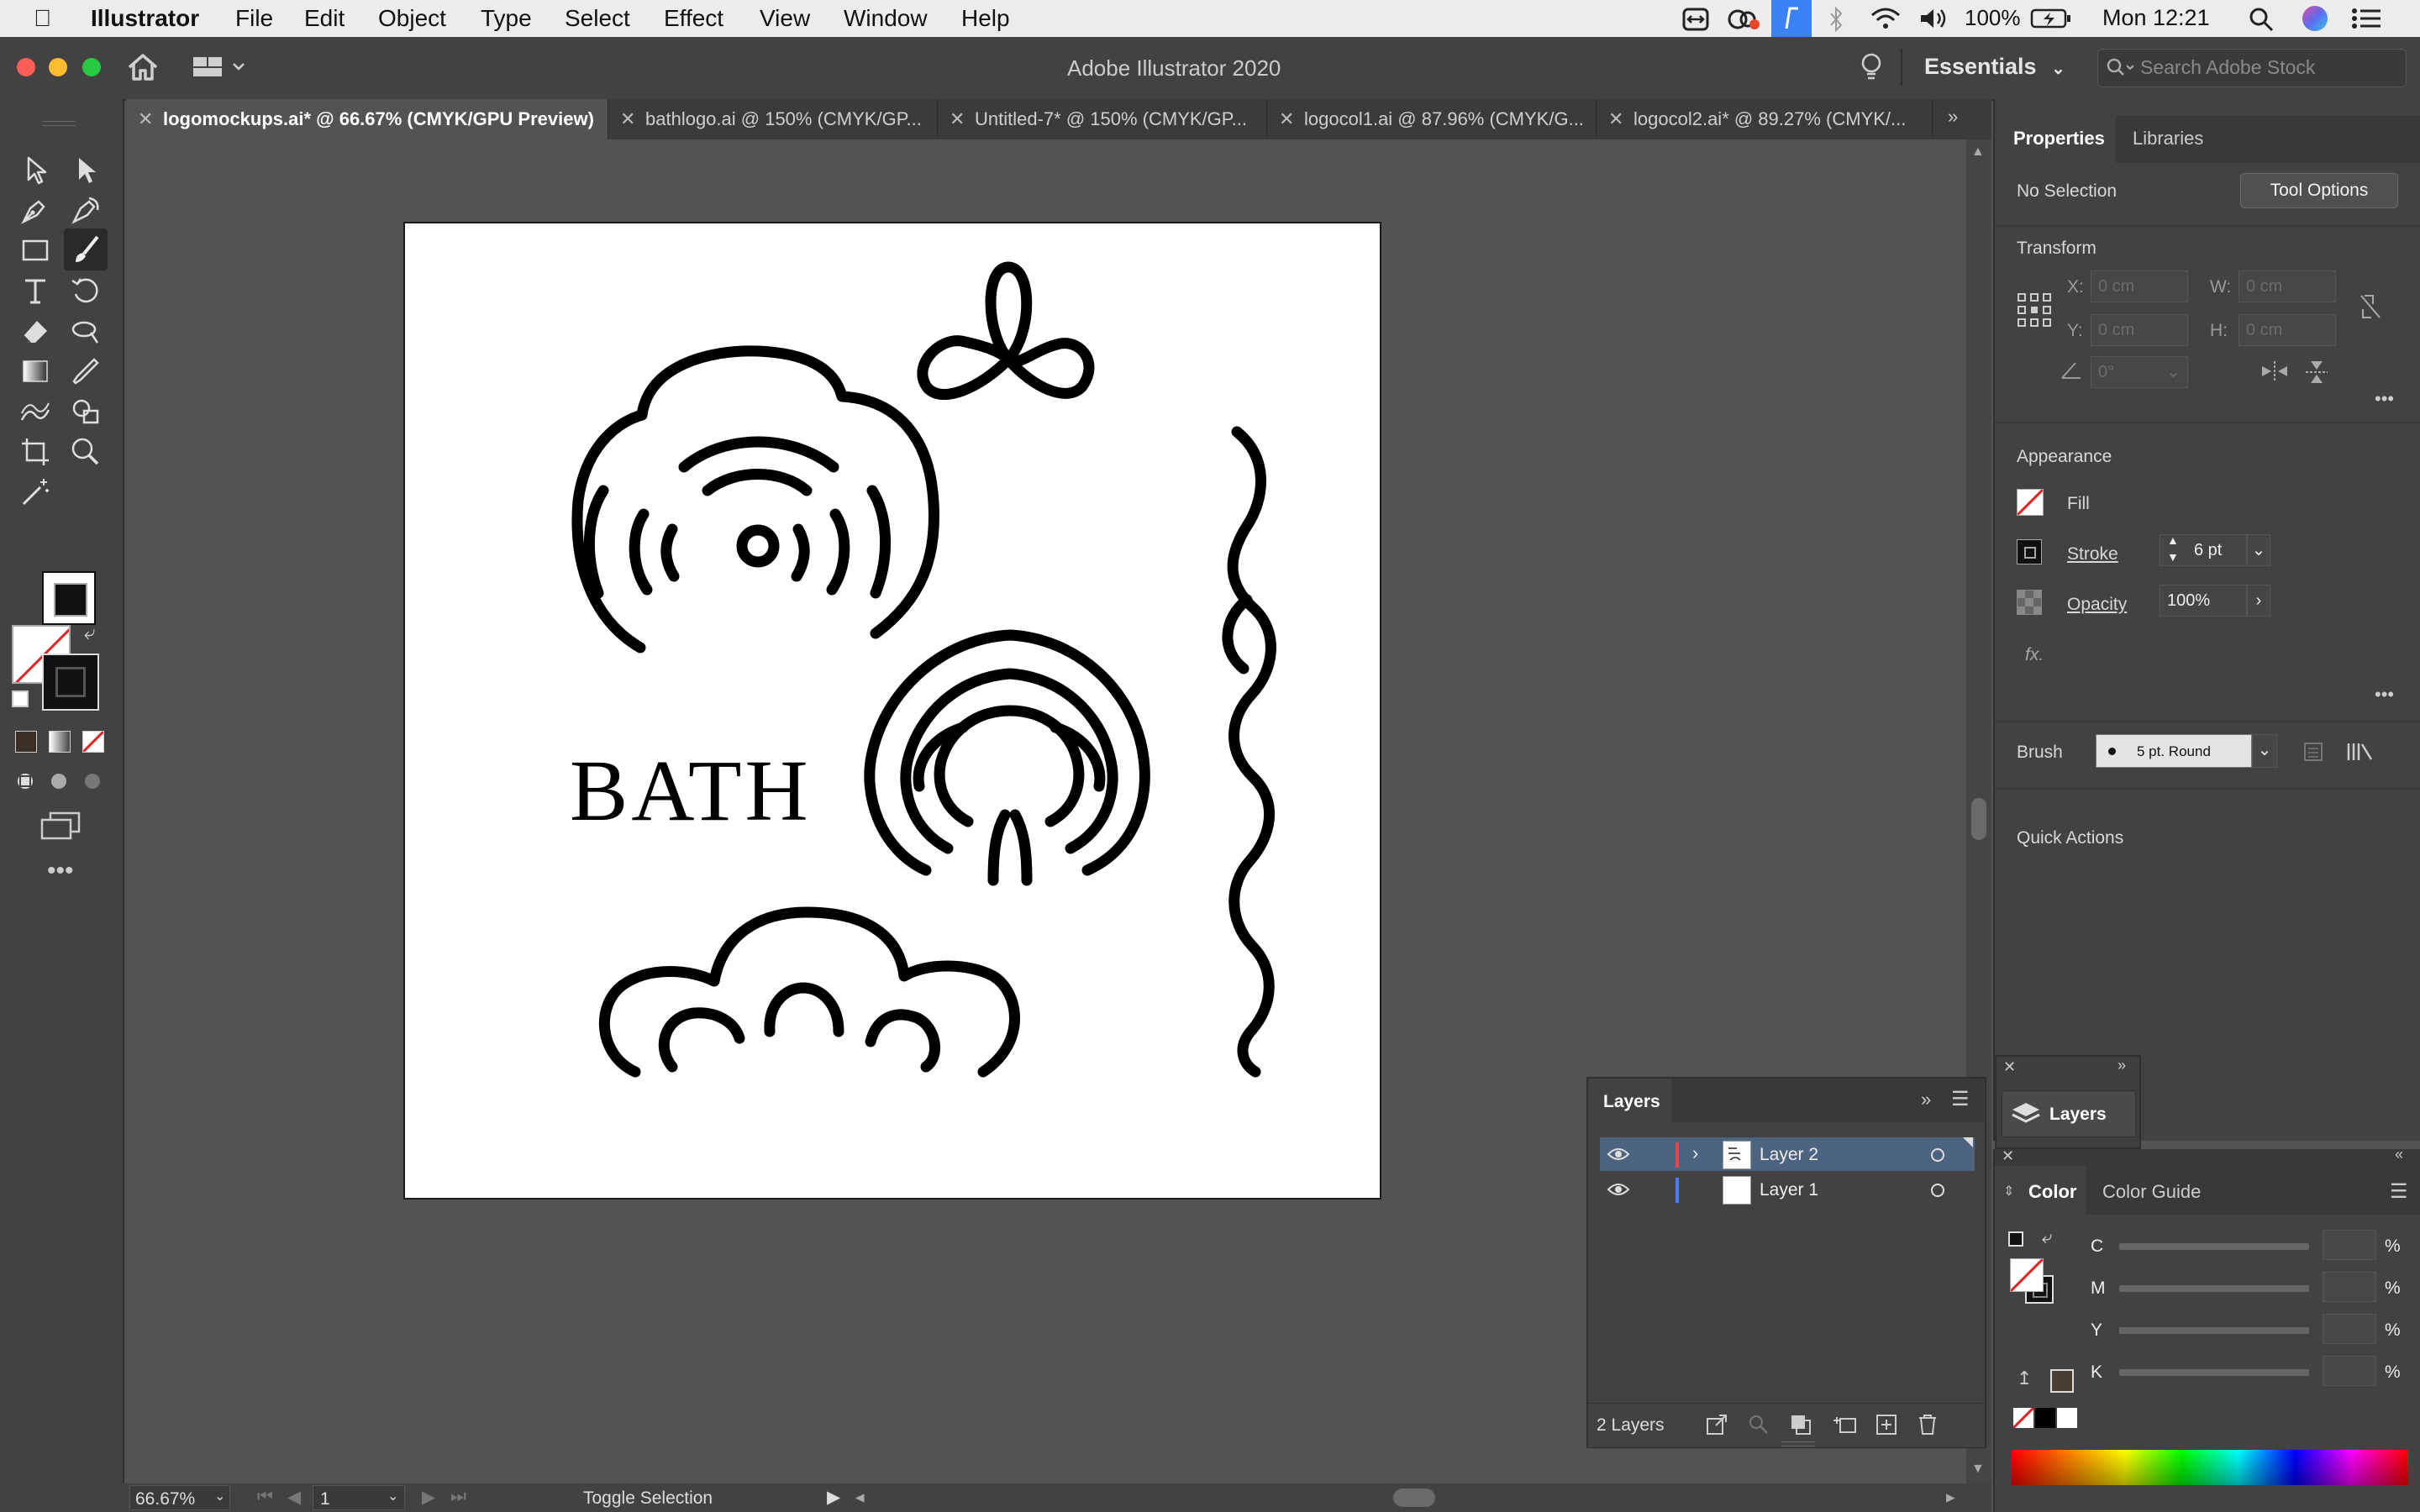 This screenshot has width=2420, height=1512. I want to click on battery-icon, so click(2051, 18).